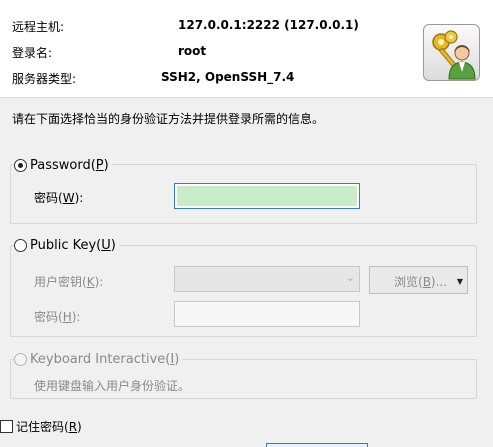 The width and height of the screenshot is (493, 447). What do you see at coordinates (32, 53) in the screenshot?
I see `login-name-label: 登录名:` at bounding box center [32, 53].